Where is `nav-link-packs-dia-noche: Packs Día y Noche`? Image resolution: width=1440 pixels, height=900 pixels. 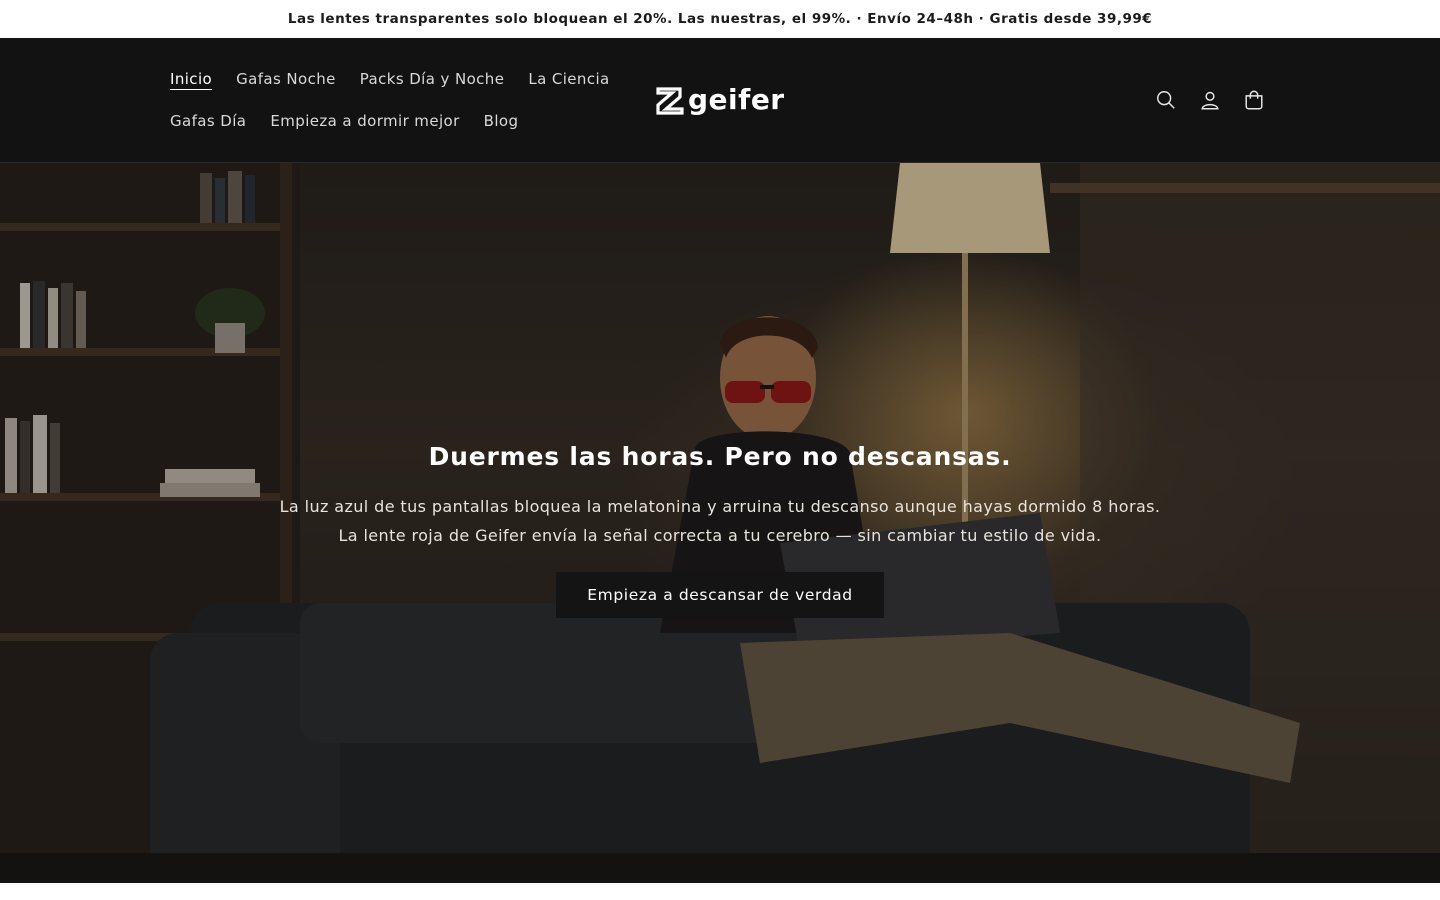 nav-link-packs-dia-noche: Packs Día y Noche is located at coordinates (432, 79).